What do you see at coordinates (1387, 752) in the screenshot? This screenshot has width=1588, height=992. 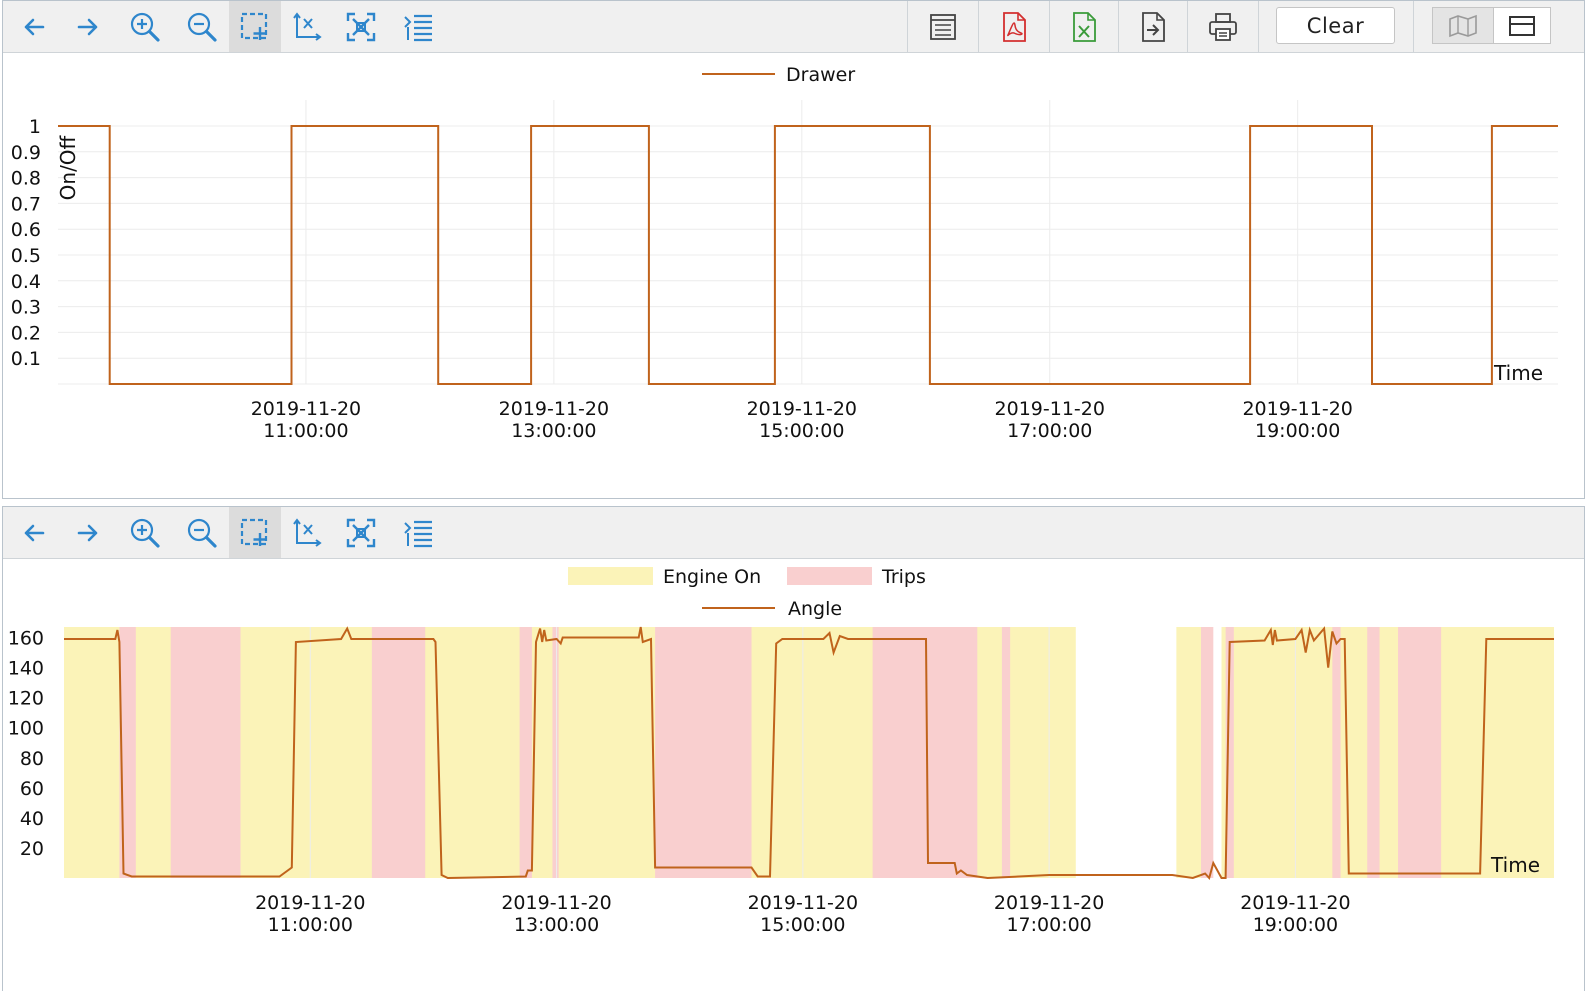 I see `engine-on-band` at bounding box center [1387, 752].